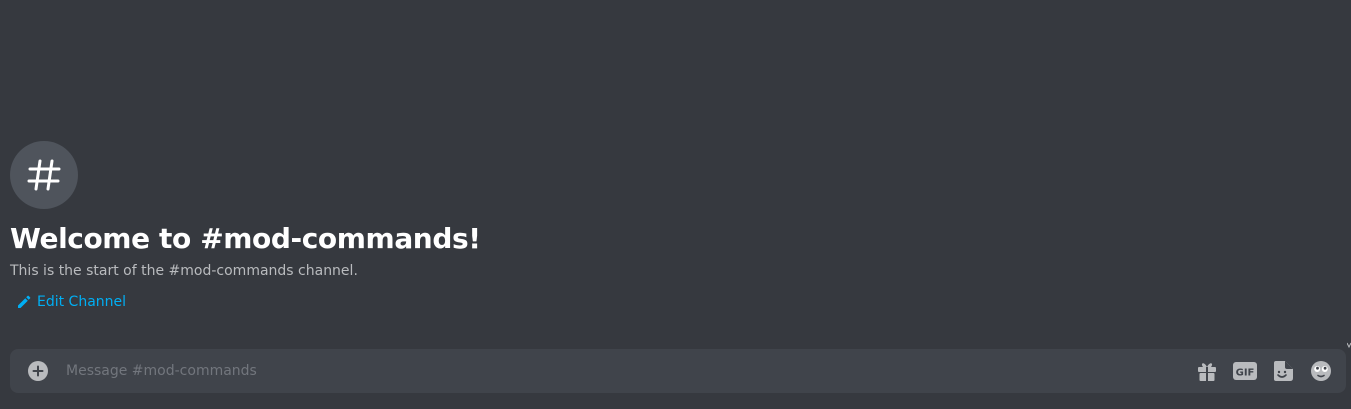  I want to click on channel-hash-icon, so click(44, 175).